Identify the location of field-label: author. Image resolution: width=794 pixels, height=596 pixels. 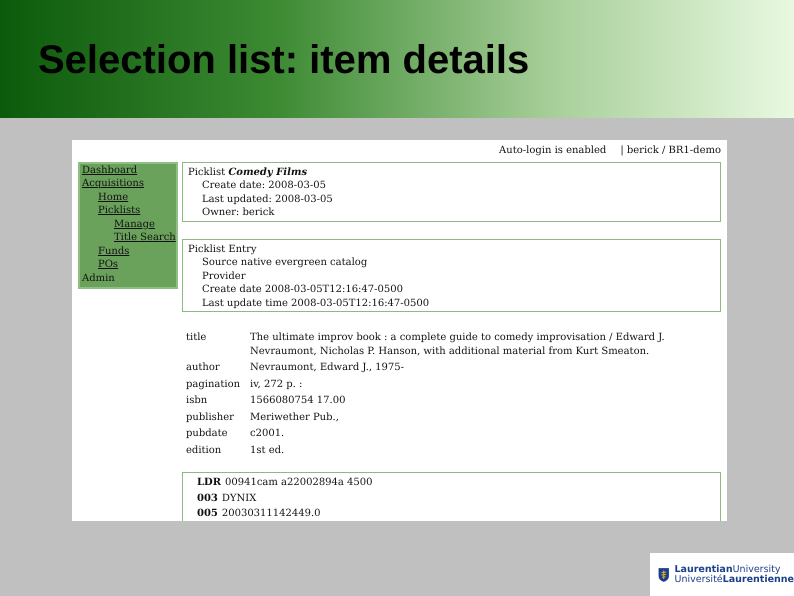
(203, 367).